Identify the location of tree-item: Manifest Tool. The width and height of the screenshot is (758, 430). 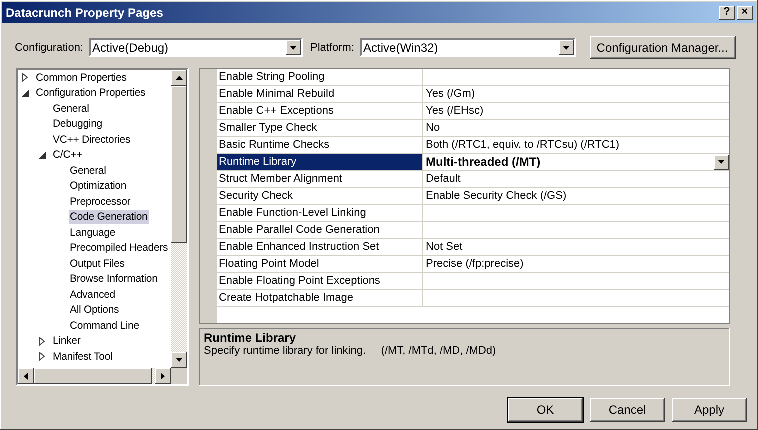
(83, 357).